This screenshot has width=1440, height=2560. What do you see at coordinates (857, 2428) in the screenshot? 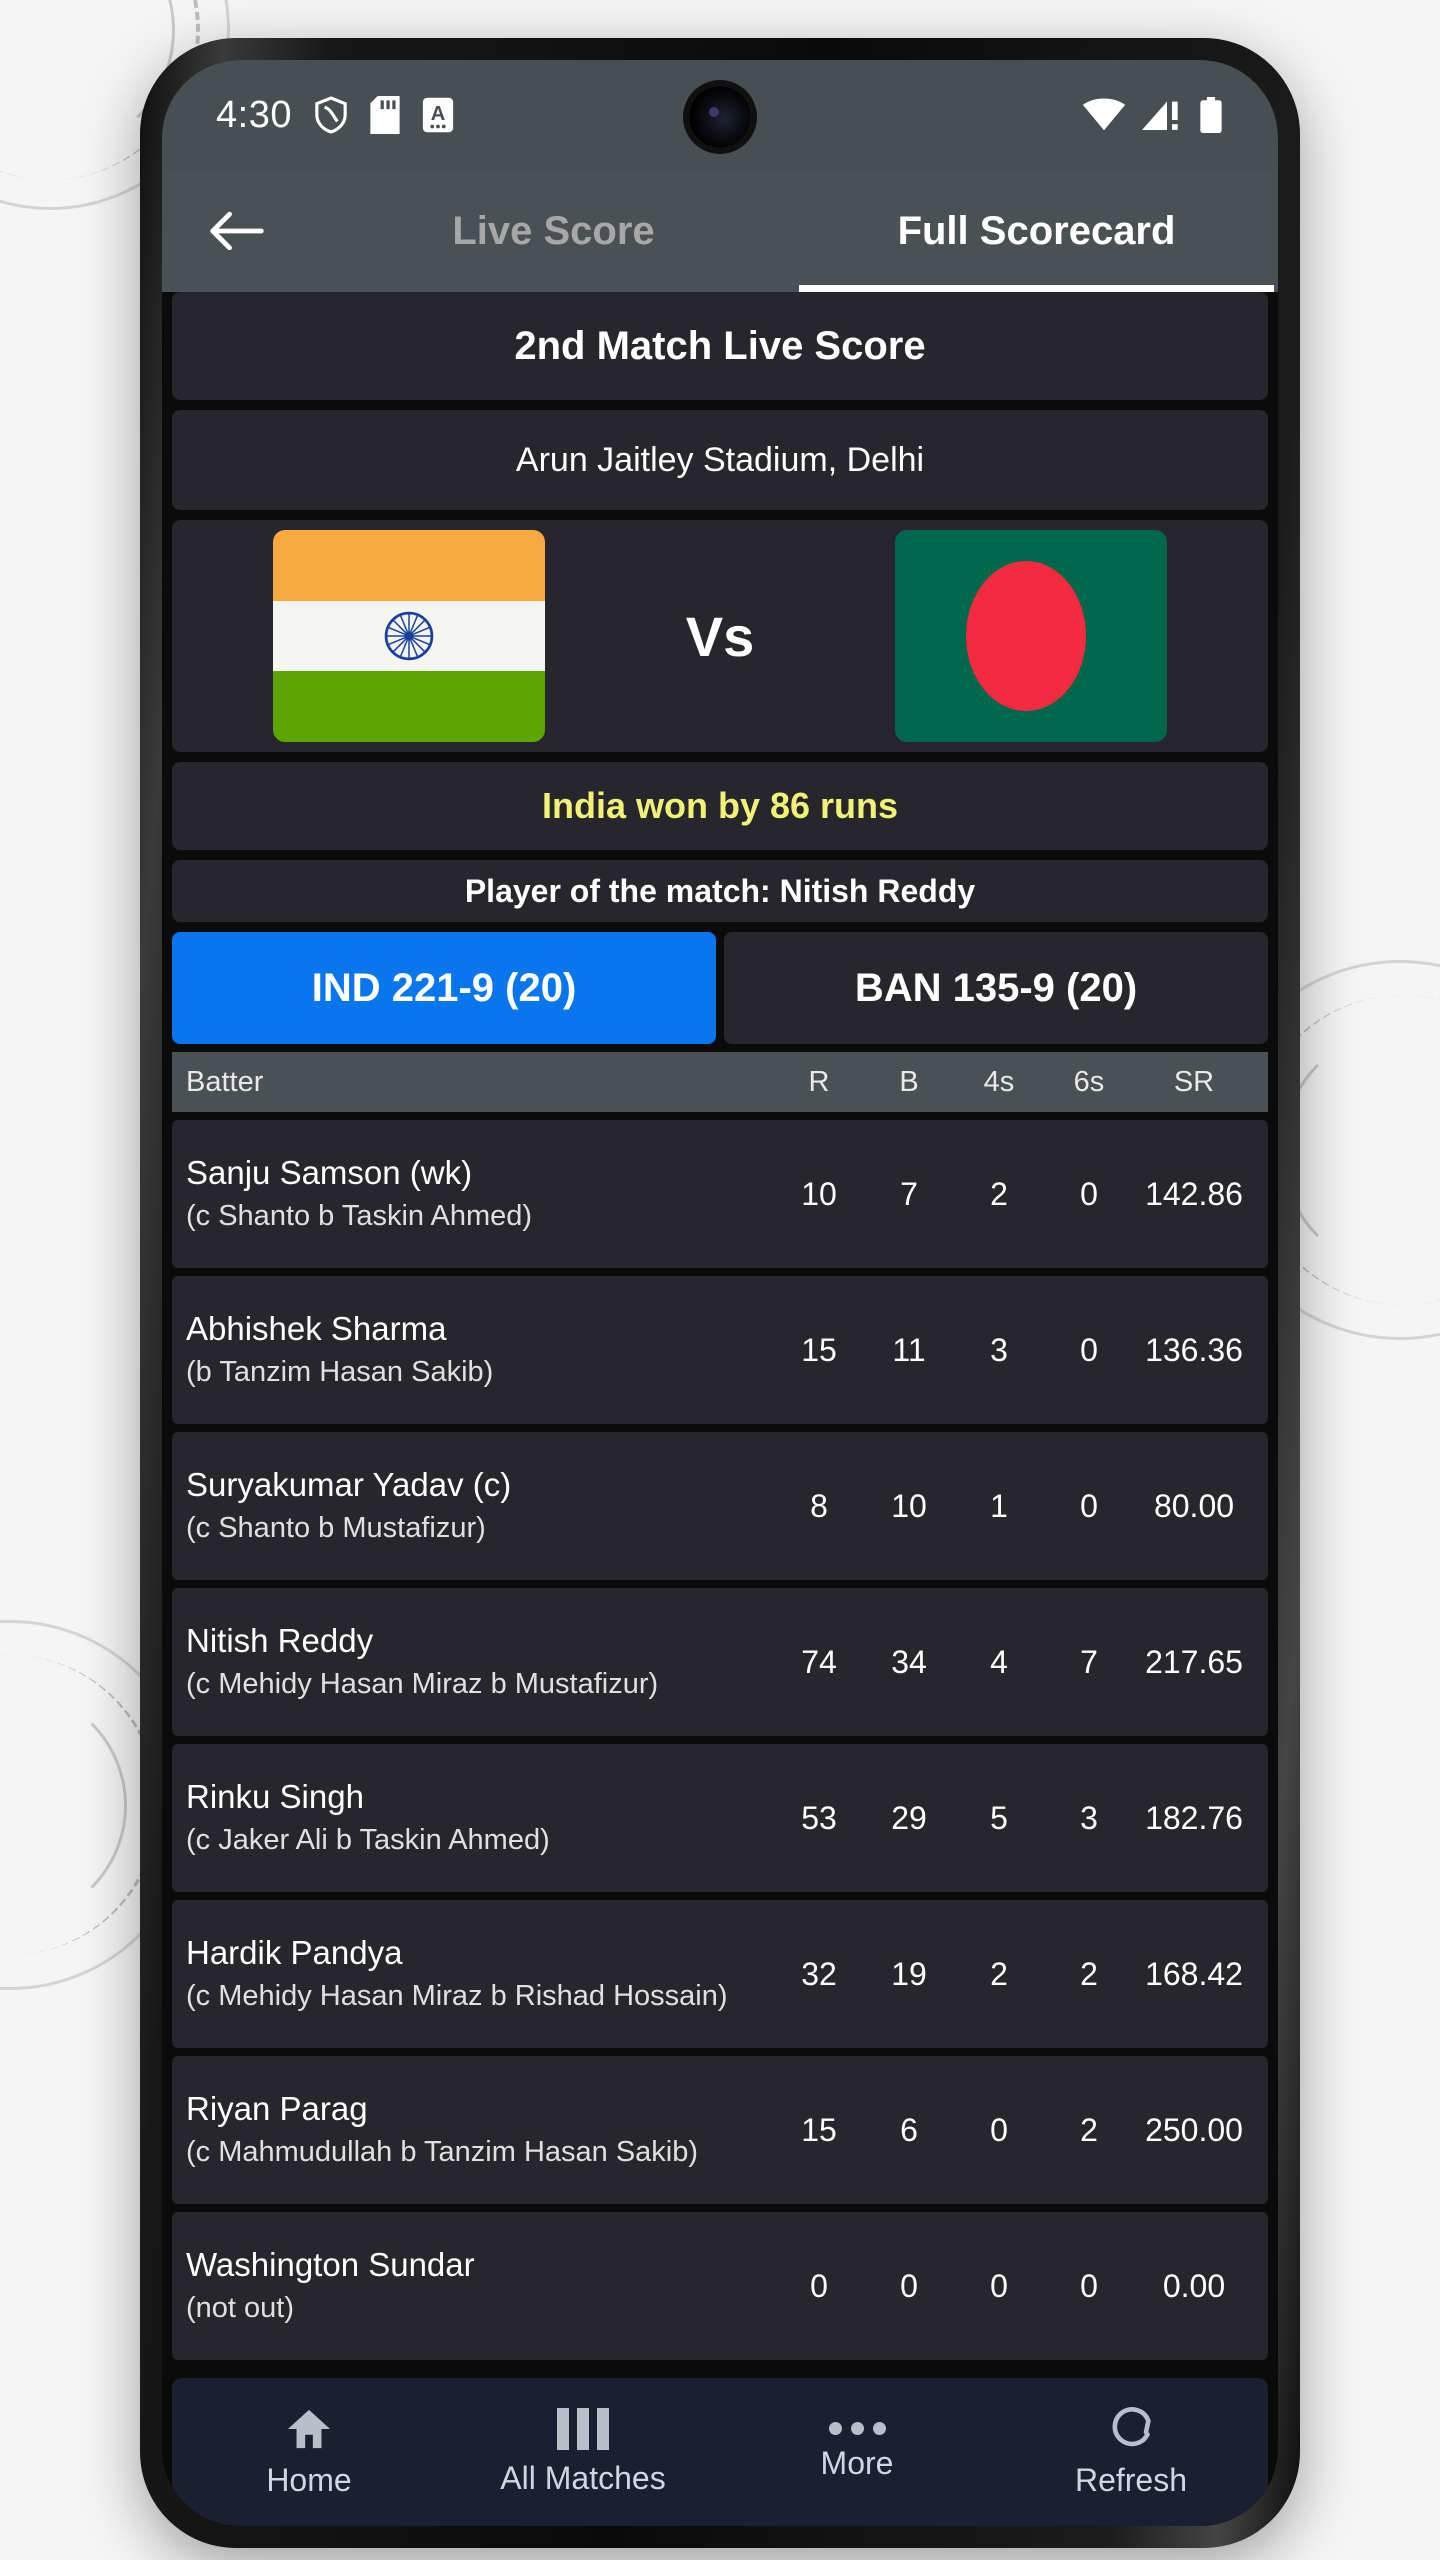
I see `more-dots-icon` at bounding box center [857, 2428].